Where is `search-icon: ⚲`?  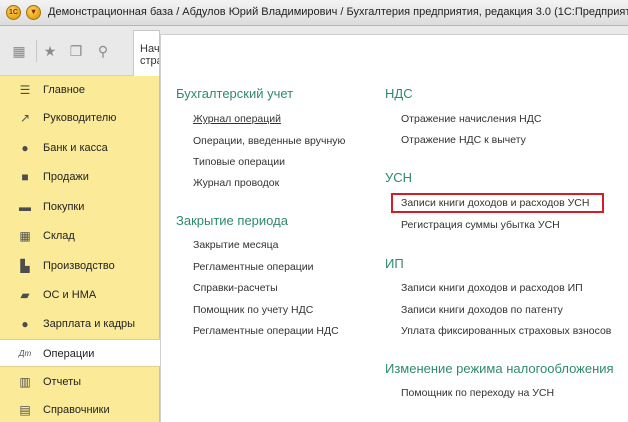 search-icon: ⚲ is located at coordinates (103, 51).